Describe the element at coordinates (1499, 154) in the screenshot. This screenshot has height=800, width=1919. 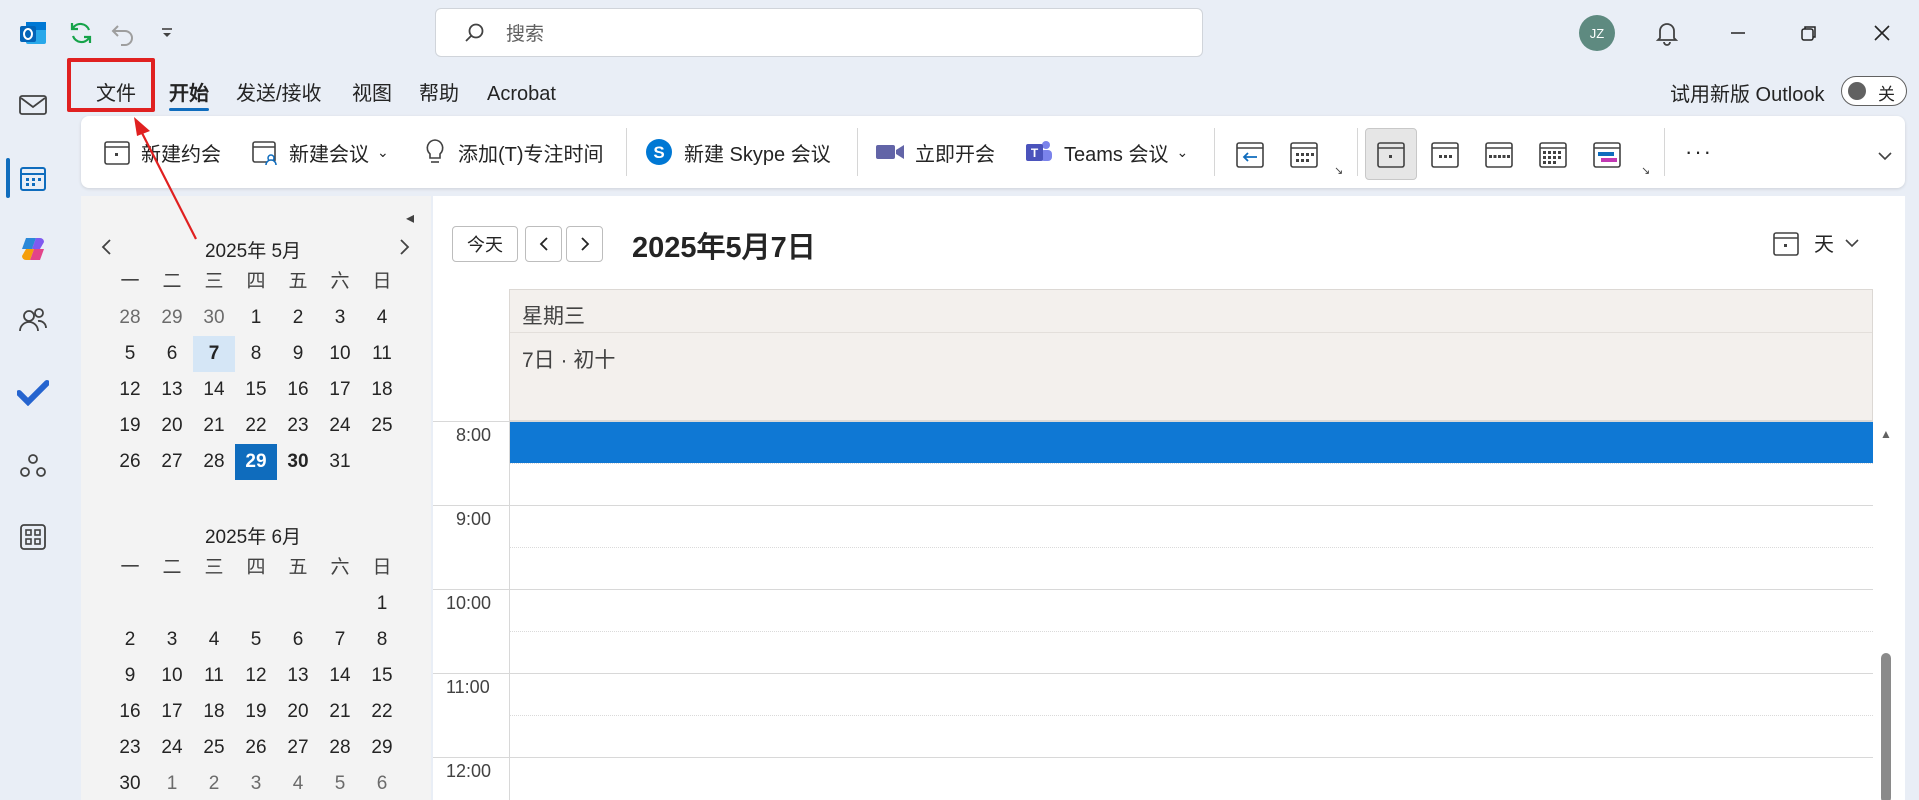
I see `week-view-icon` at that location.